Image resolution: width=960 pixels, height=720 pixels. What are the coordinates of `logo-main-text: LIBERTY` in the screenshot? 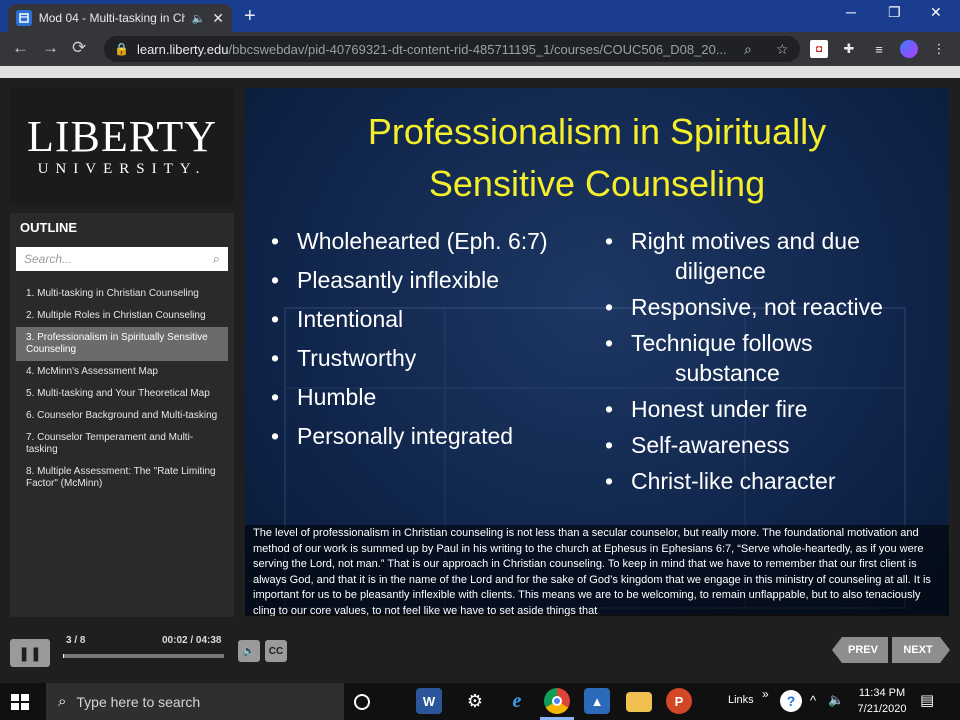 It's located at (122, 136).